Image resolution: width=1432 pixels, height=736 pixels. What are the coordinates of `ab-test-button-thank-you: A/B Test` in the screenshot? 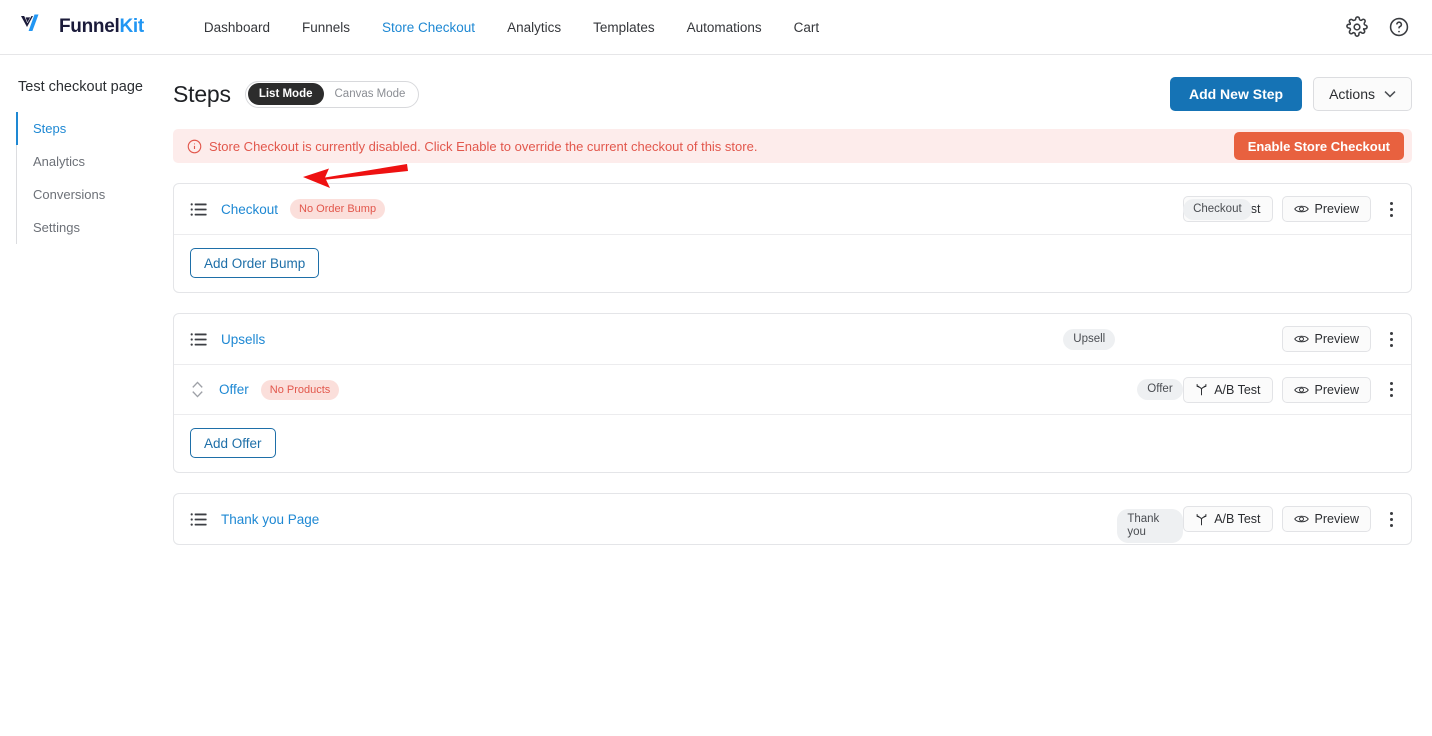 It's located at (1228, 519).